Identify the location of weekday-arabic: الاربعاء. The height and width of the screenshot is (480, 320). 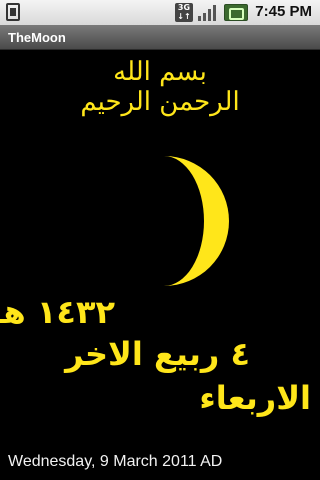
(255, 398).